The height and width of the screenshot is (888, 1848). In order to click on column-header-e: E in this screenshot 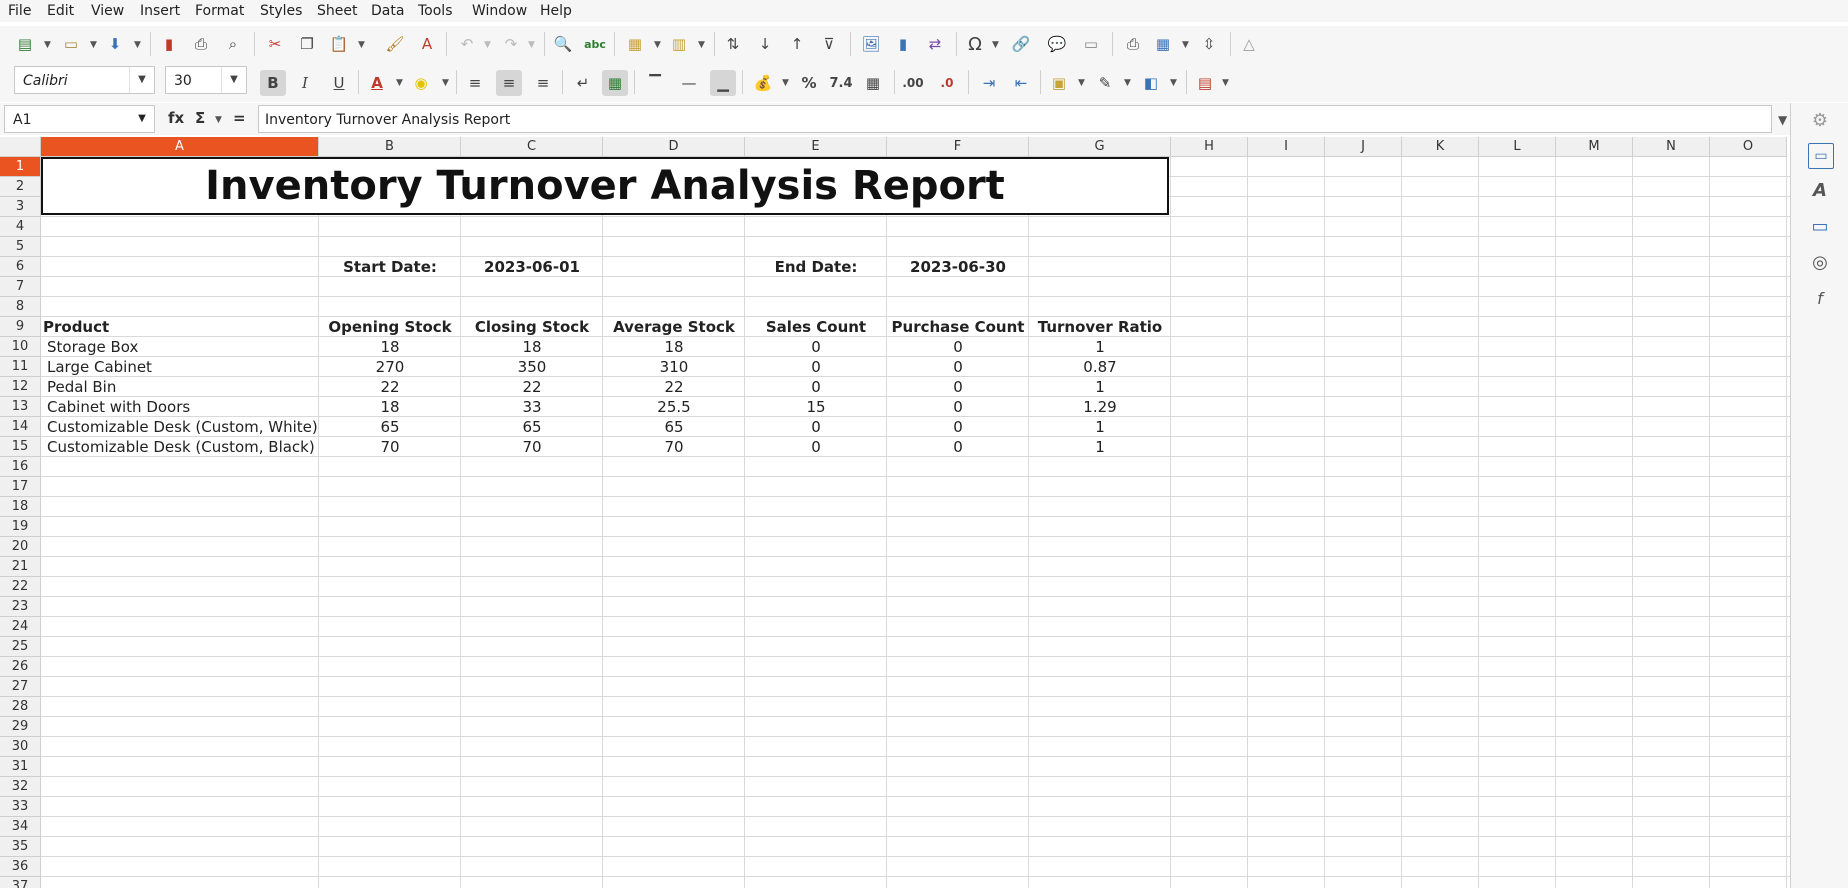, I will do `click(816, 147)`.